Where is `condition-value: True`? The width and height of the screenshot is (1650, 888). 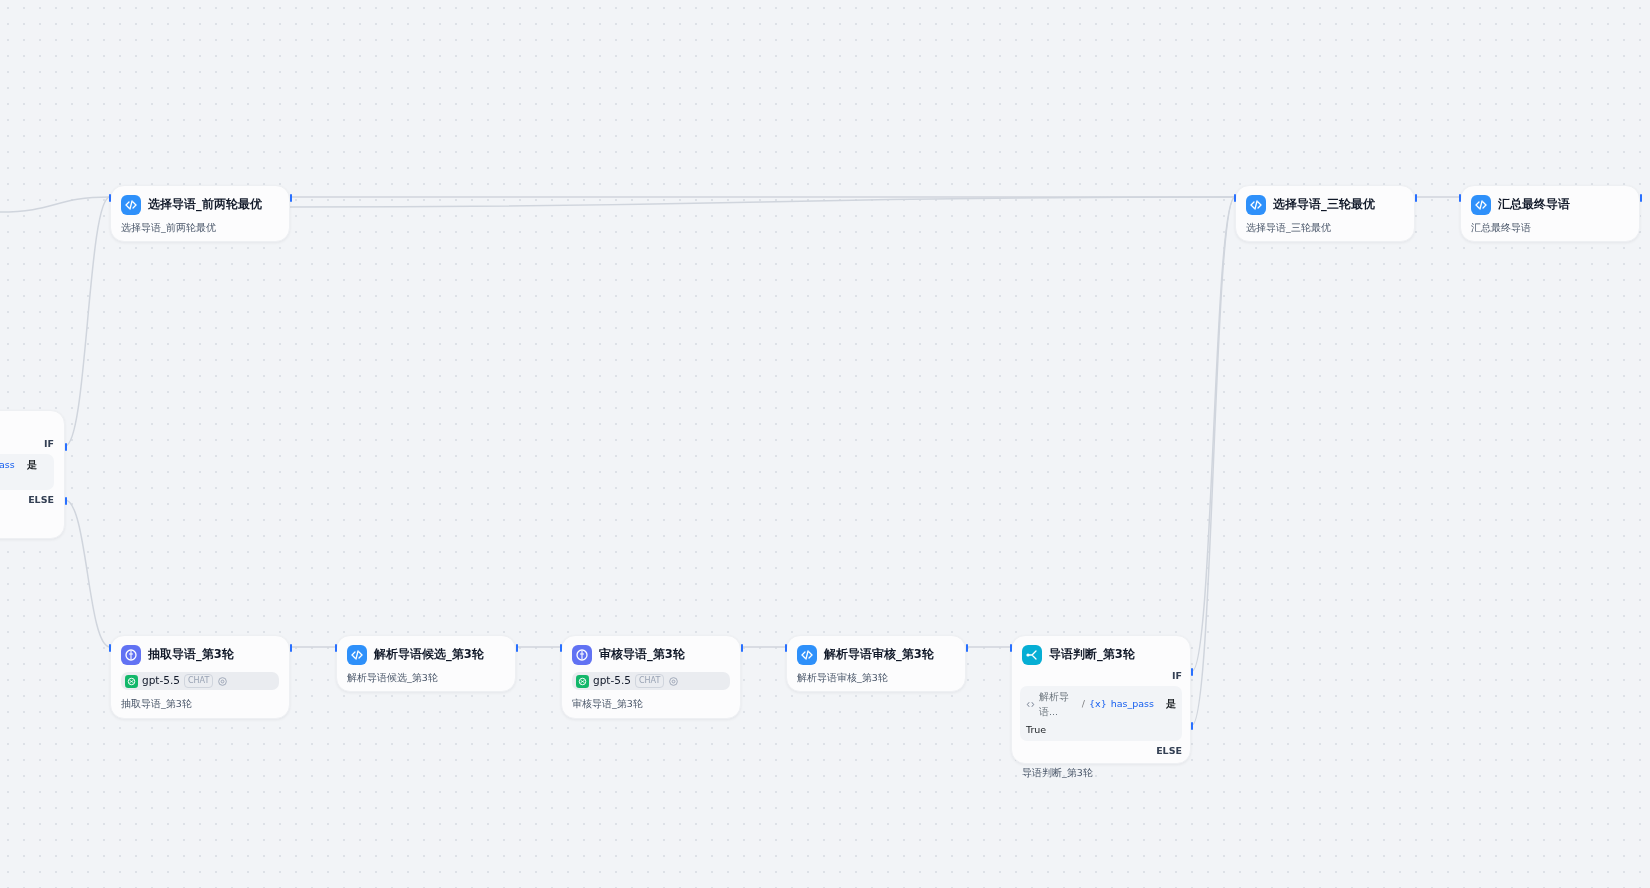 condition-value: True is located at coordinates (1037, 729).